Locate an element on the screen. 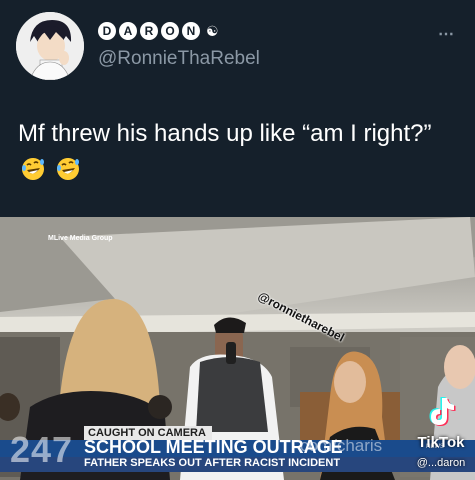  yin-yang-icon: ☯ is located at coordinates (212, 30).